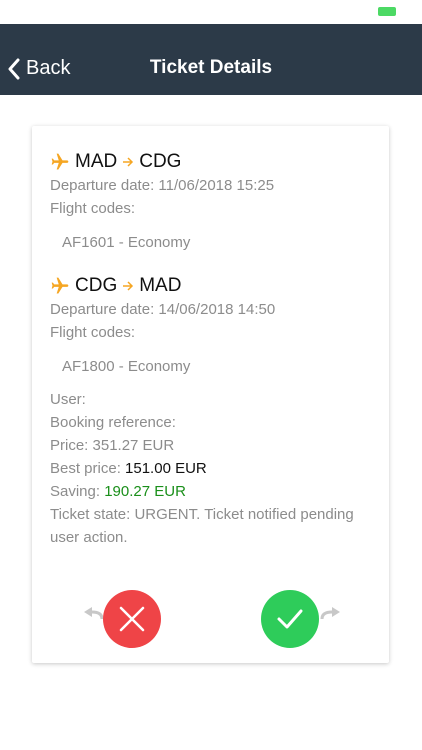 The height and width of the screenshot is (750, 422). I want to click on navigation-bar: Back Ticket Details, so click(211, 59).